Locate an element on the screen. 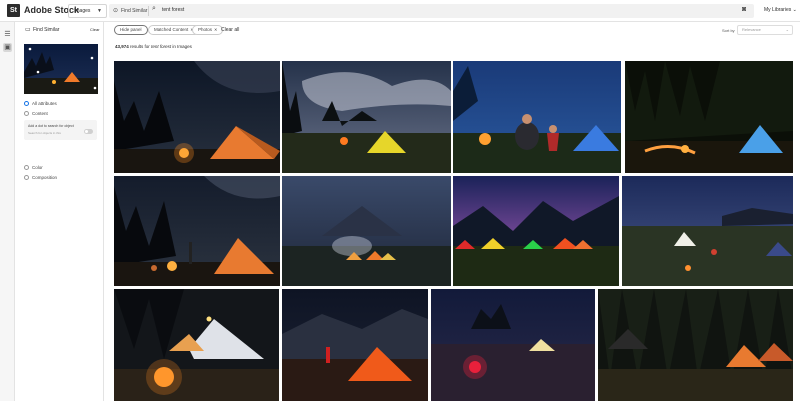 The image size is (800, 401). my-libraries-label: My Libraries is located at coordinates (778, 10).